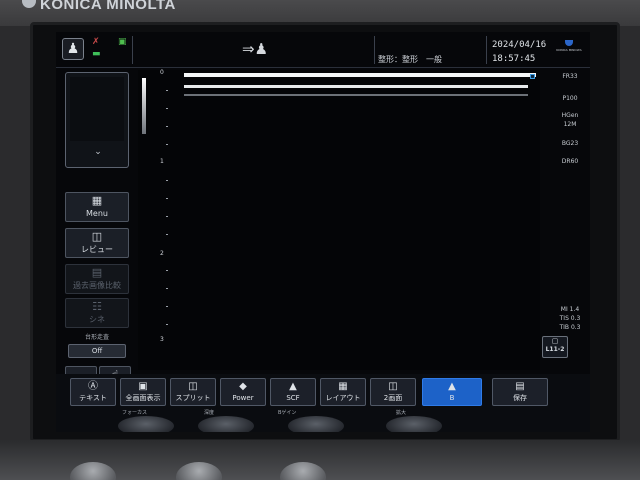 This screenshot has width=640, height=480. I want to click on probe-selector: ▢ L11-2, so click(555, 347).